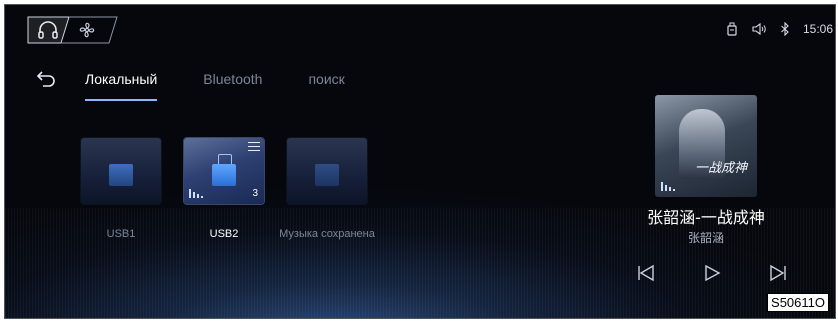 Image resolution: width=838 pixels, height=321 pixels. Describe the element at coordinates (326, 86) in the screenshot. I see `tab-search: поиск` at that location.